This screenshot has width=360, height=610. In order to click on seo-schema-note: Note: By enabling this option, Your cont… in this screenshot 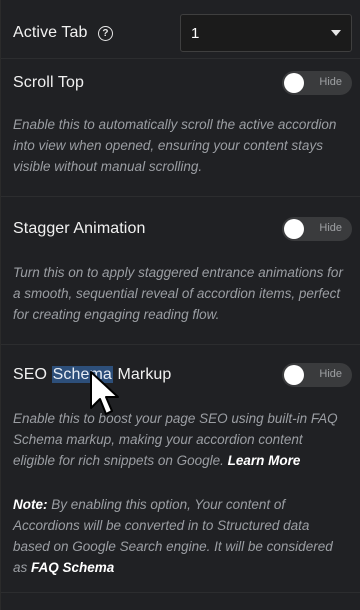, I will do `click(178, 536)`.